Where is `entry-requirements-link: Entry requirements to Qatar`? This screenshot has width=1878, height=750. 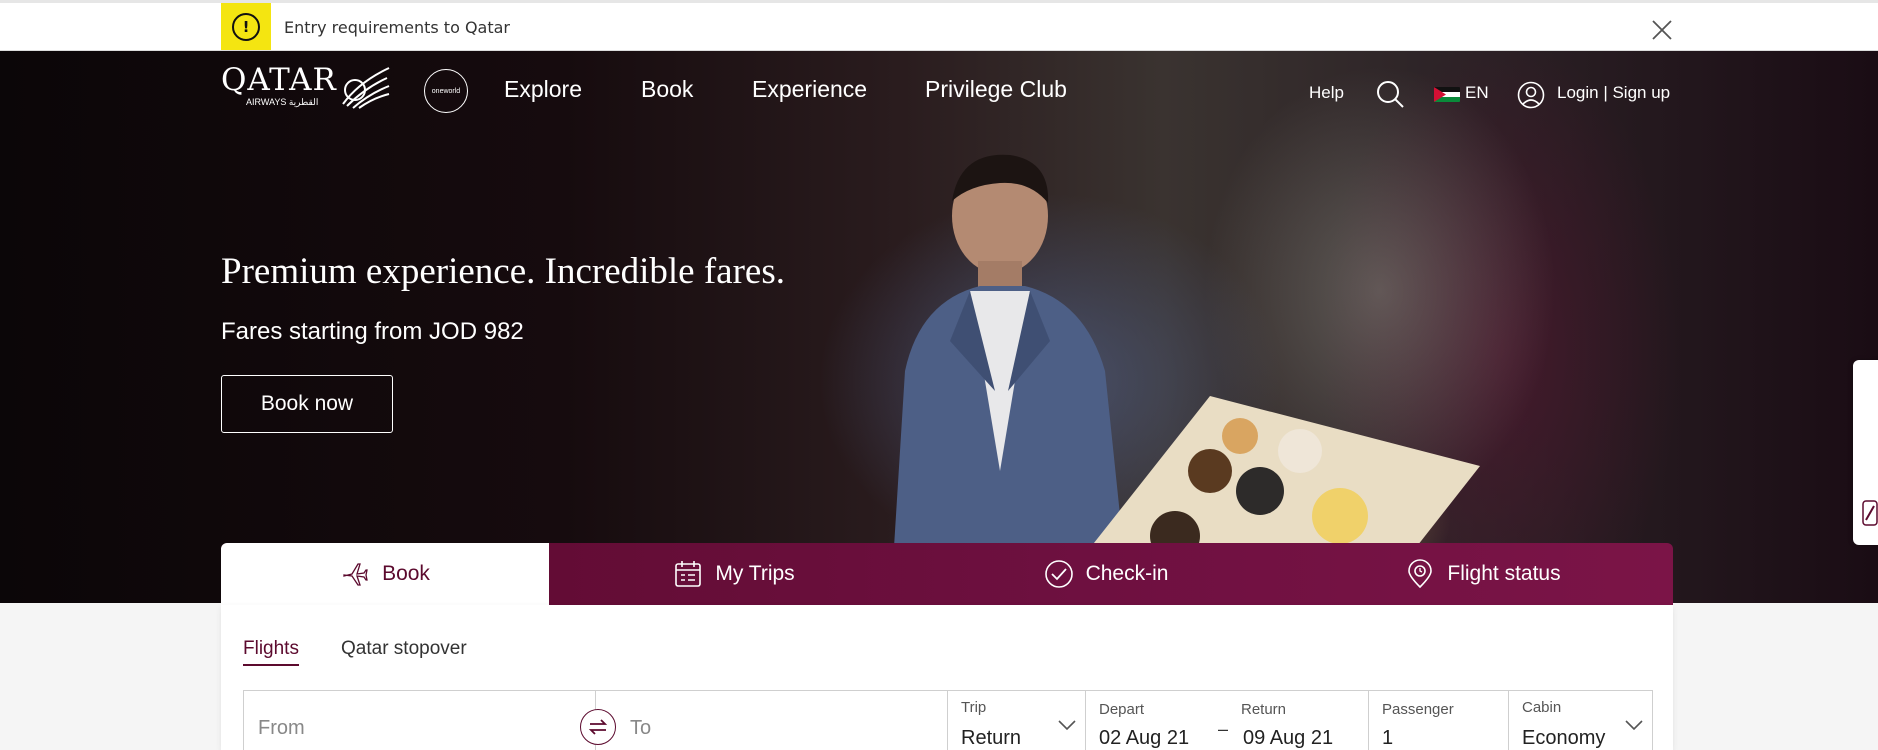 entry-requirements-link: Entry requirements to Qatar is located at coordinates (397, 27).